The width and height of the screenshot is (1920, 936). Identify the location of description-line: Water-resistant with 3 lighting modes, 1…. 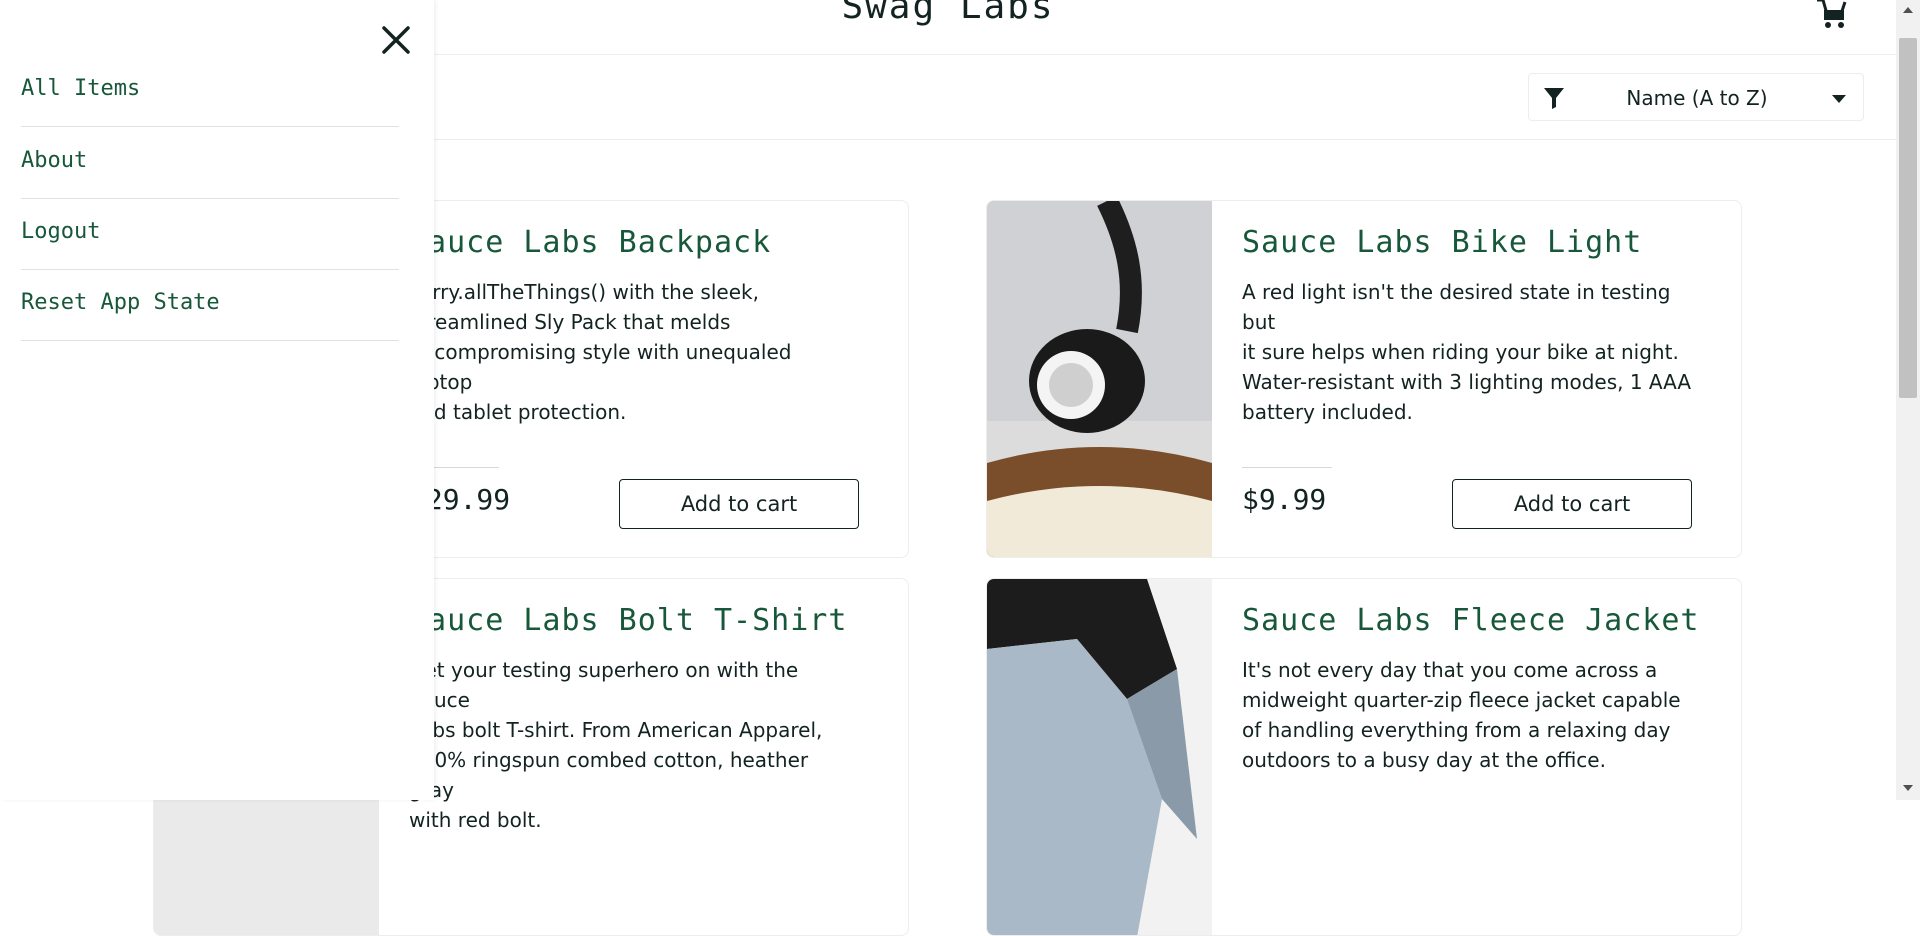
(1467, 382).